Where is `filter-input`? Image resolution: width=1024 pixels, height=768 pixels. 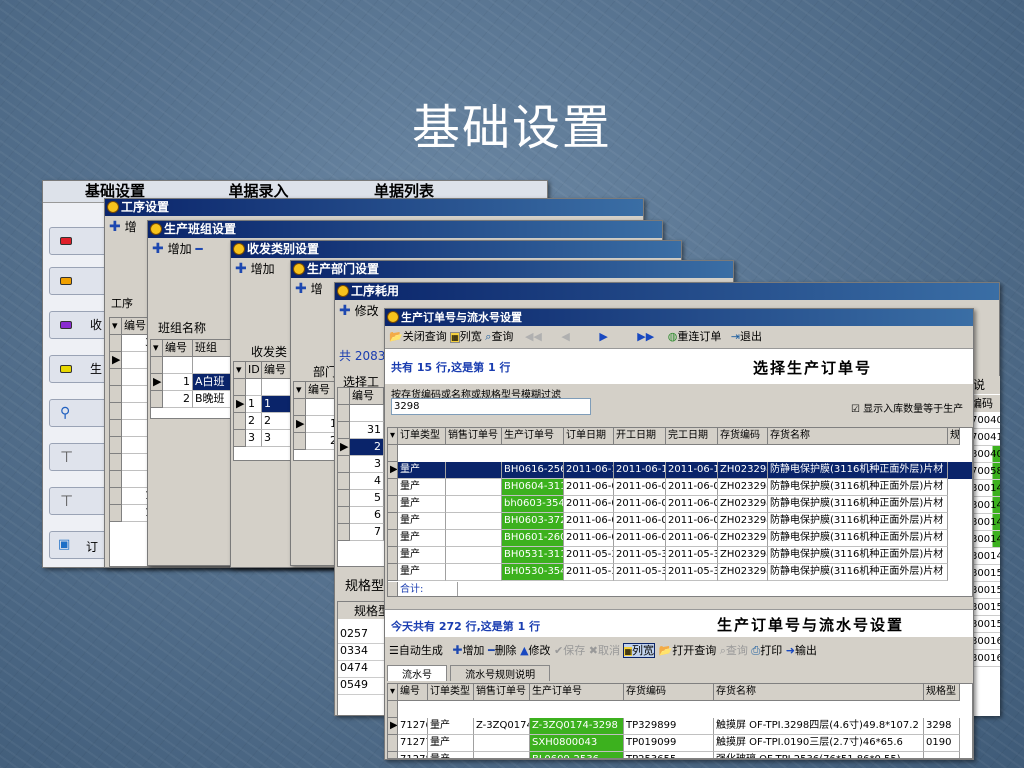
filter-input is located at coordinates (491, 406).